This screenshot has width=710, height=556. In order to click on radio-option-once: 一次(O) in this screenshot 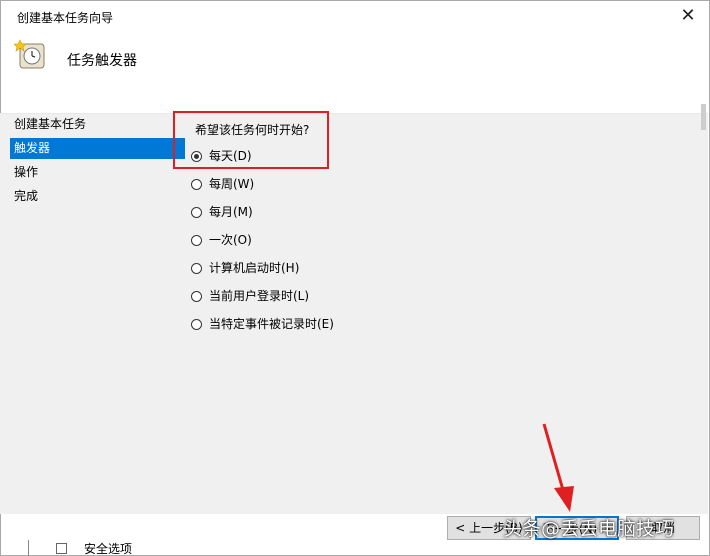, I will do `click(221, 240)`.